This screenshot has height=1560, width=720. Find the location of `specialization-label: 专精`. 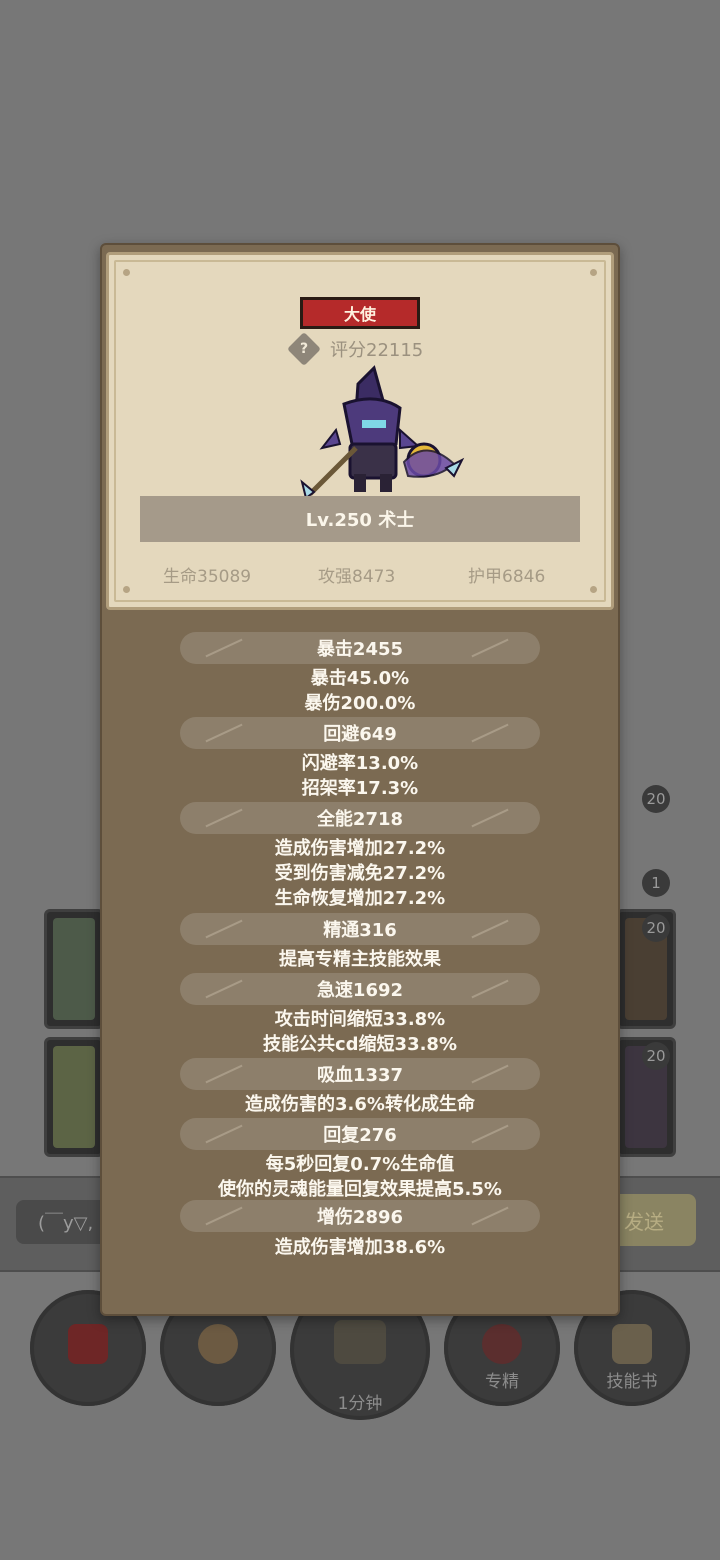

specialization-label: 专精 is located at coordinates (502, 1382).